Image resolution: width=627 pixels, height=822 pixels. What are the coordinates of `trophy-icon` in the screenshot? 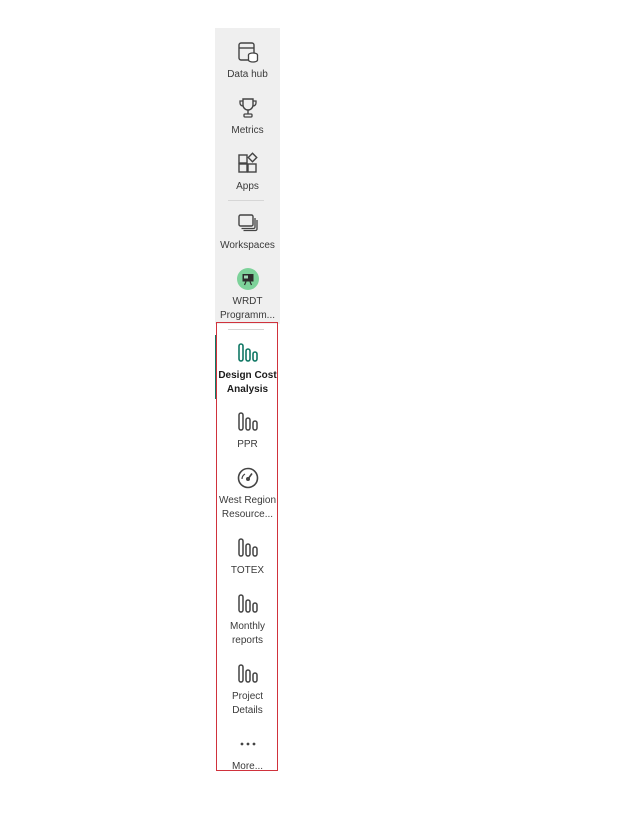 It's located at (247, 108).